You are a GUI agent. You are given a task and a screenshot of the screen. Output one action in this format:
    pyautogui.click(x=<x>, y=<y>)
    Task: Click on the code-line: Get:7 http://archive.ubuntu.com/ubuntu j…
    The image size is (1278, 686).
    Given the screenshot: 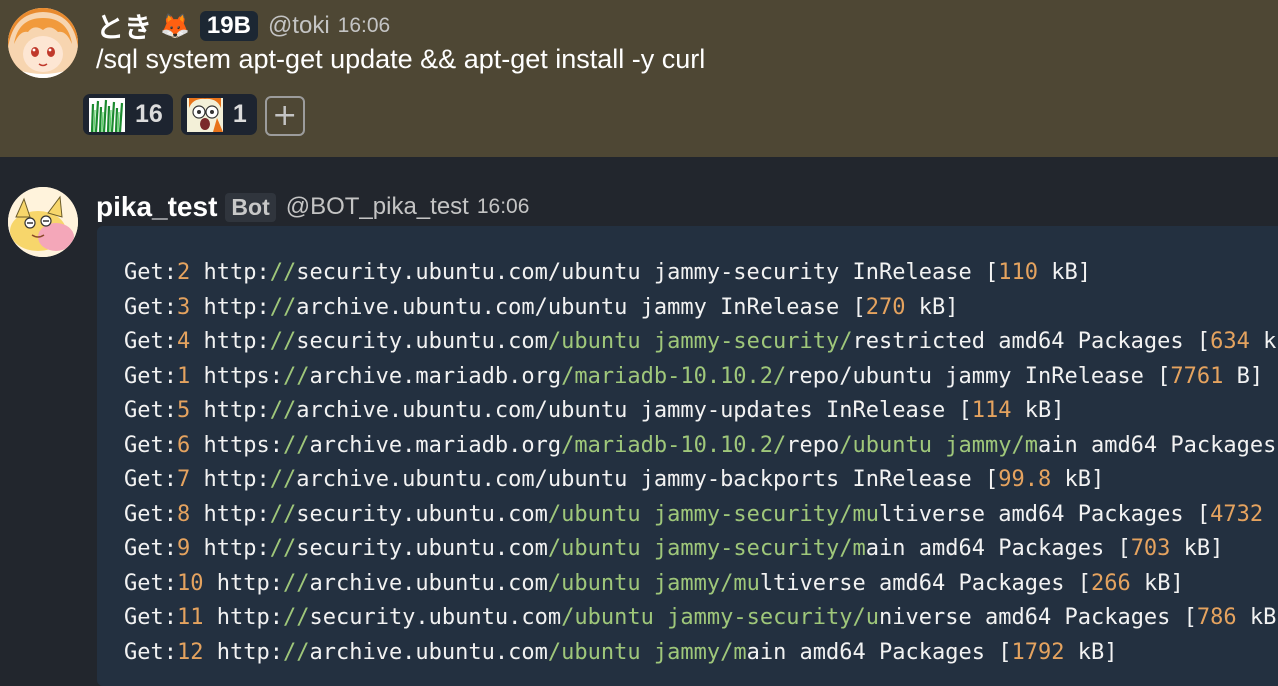 What is the action you would take?
    pyautogui.click(x=701, y=480)
    